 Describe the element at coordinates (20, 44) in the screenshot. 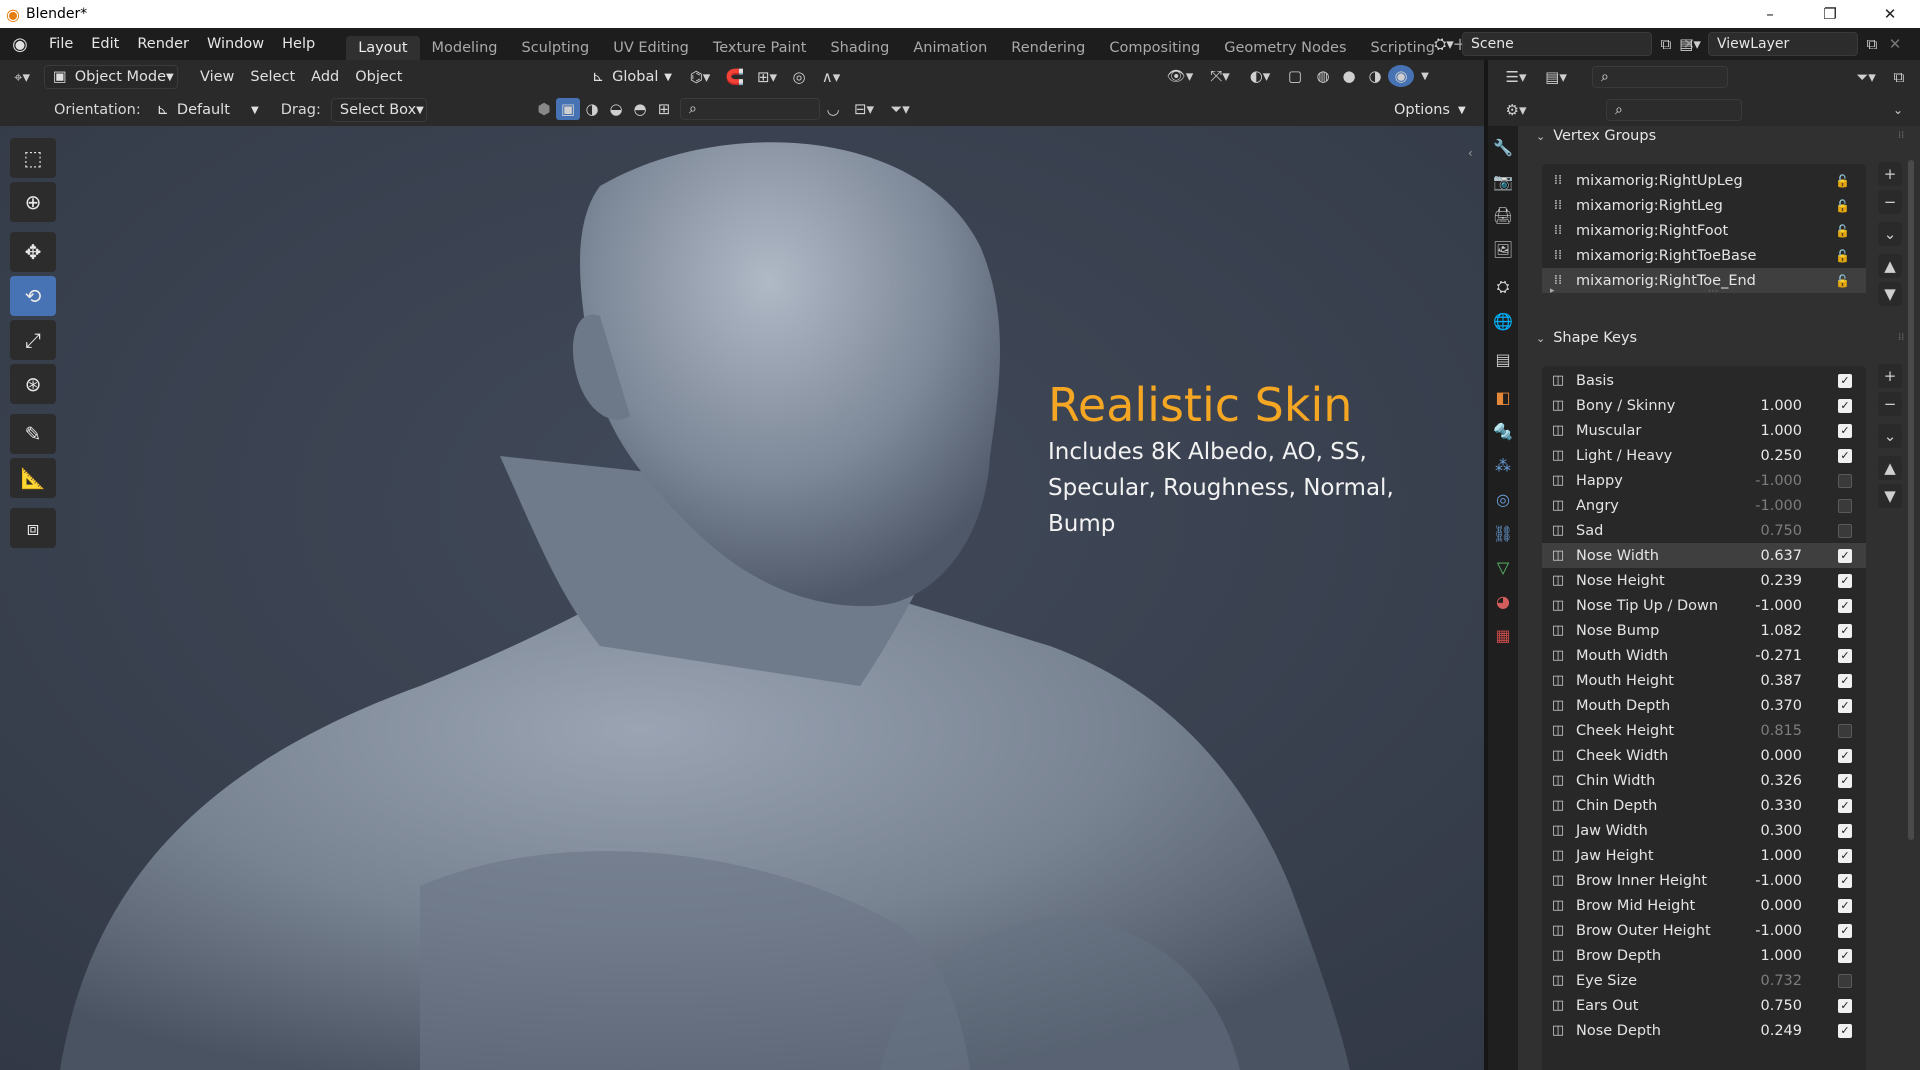

I see `blender-menu-icon: ◉` at that location.